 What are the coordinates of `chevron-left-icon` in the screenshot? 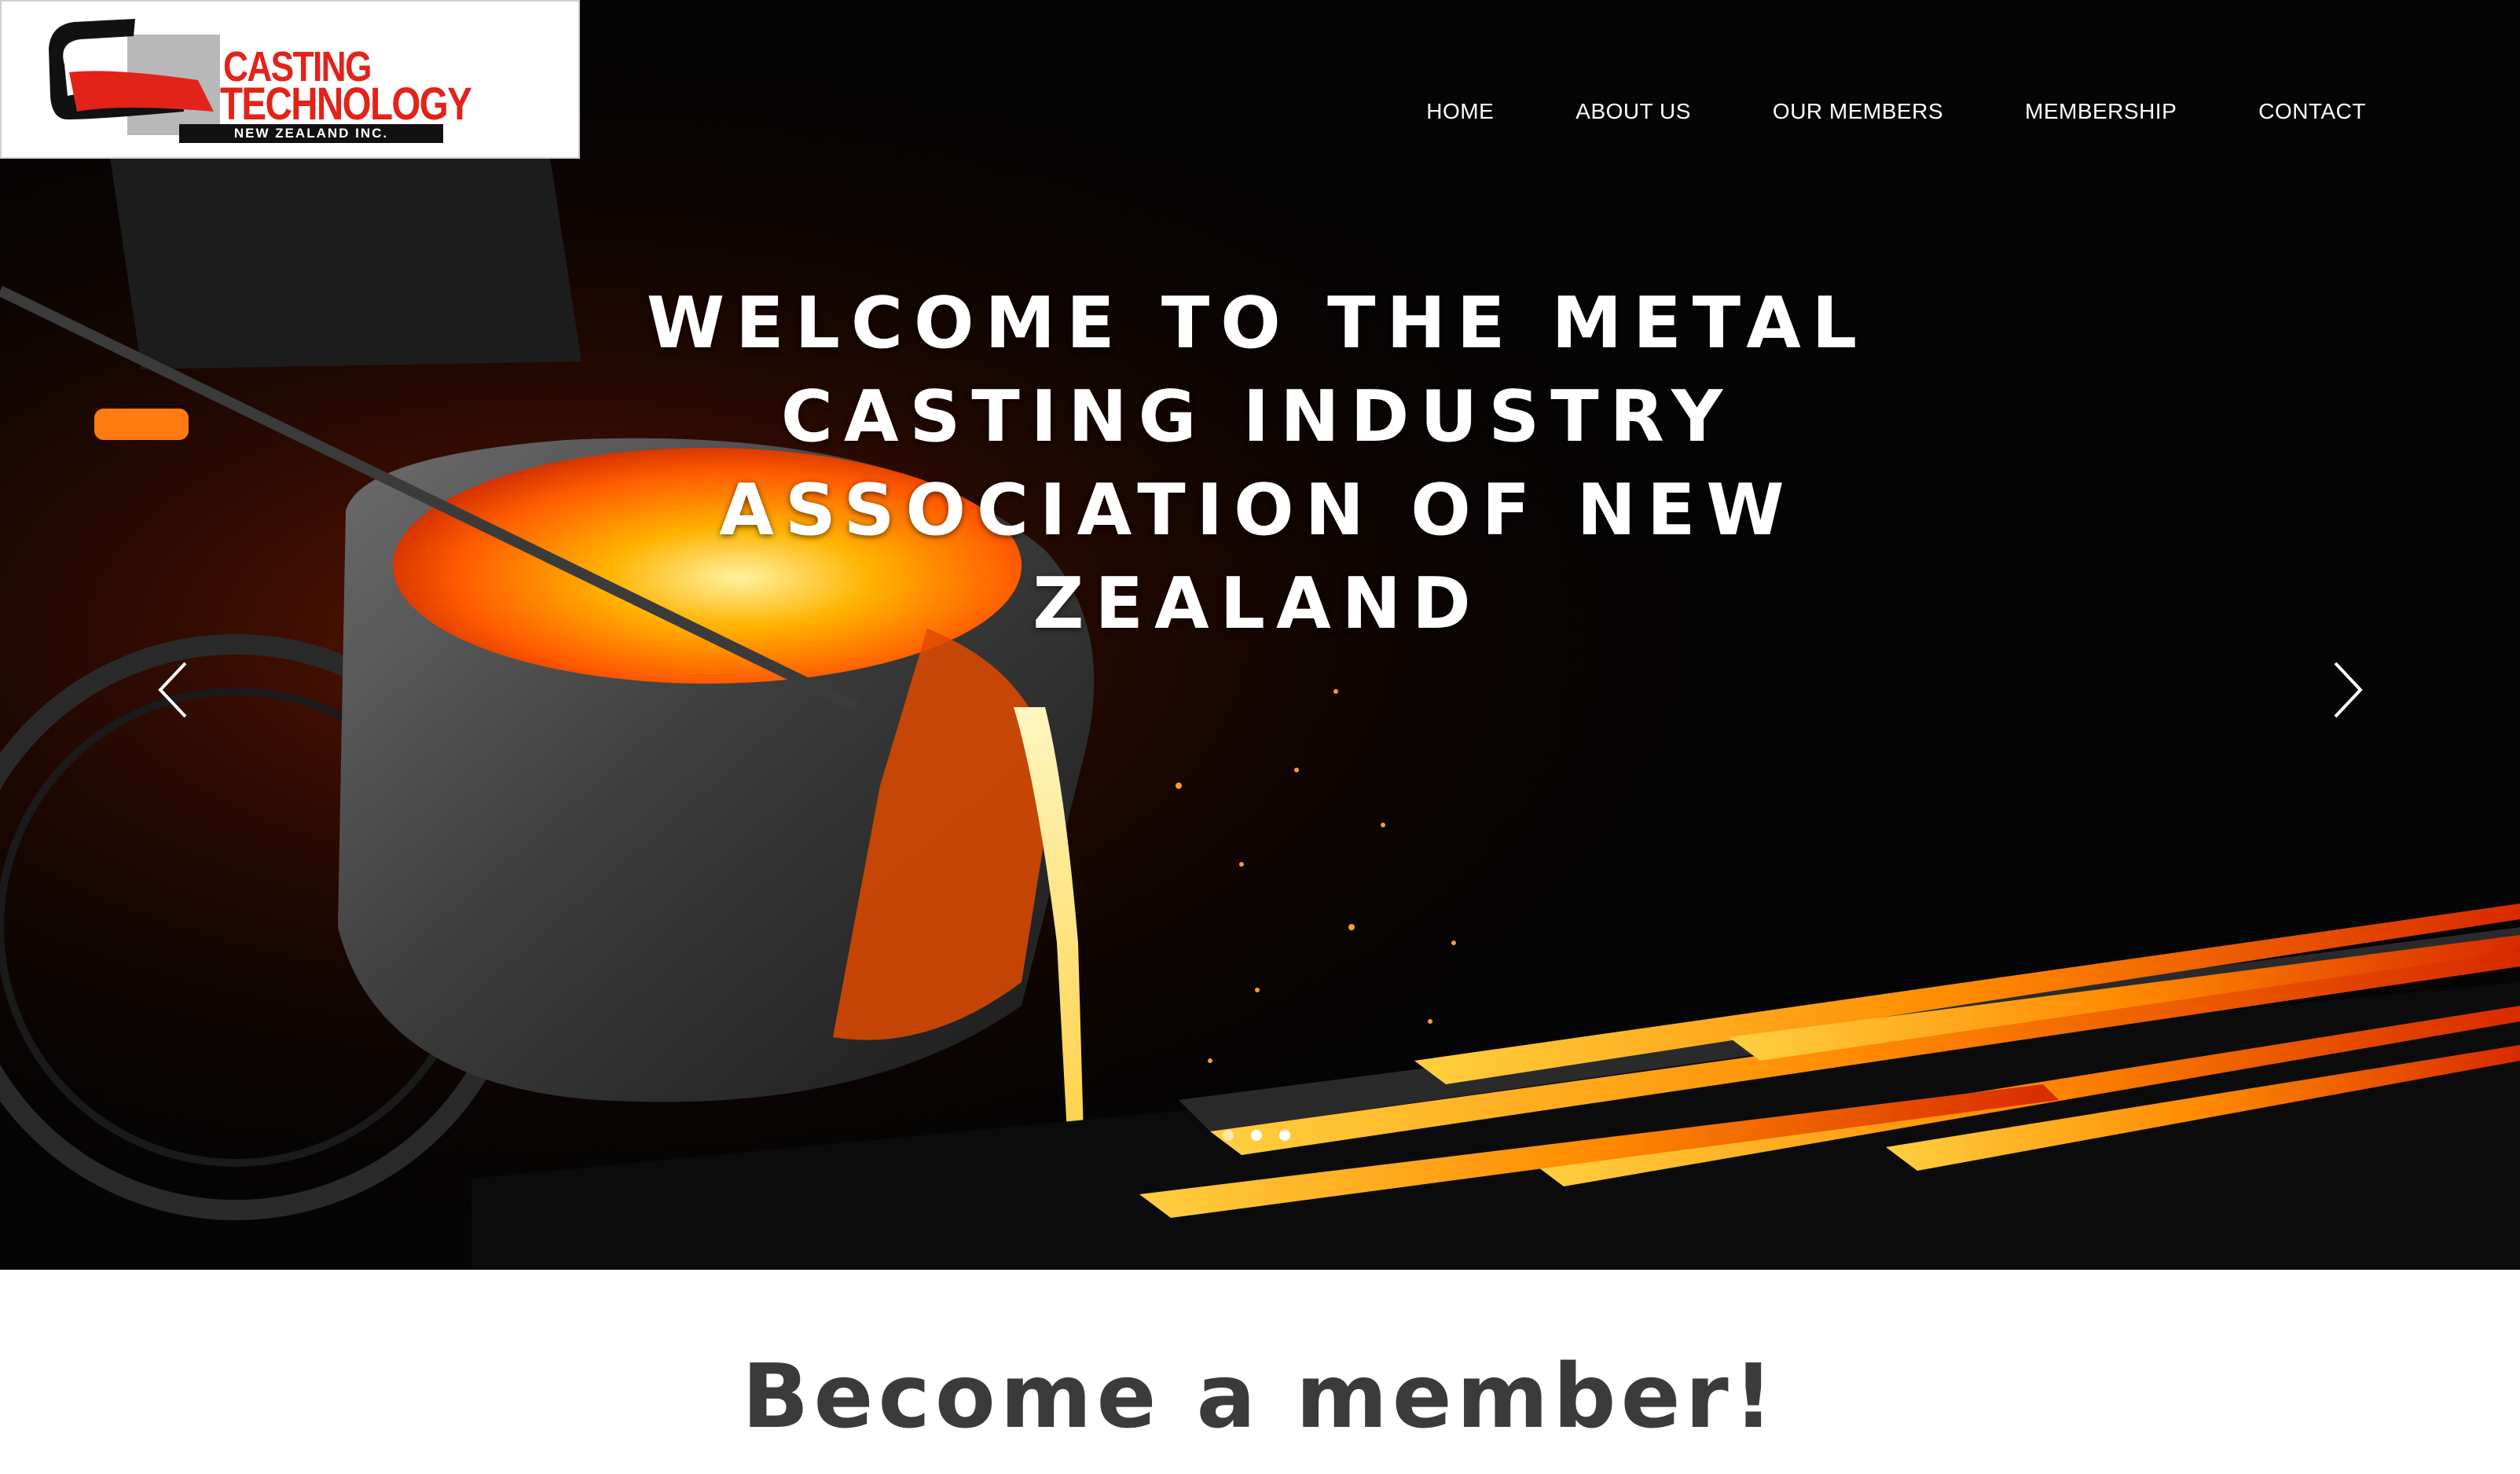 It's located at (172, 690).